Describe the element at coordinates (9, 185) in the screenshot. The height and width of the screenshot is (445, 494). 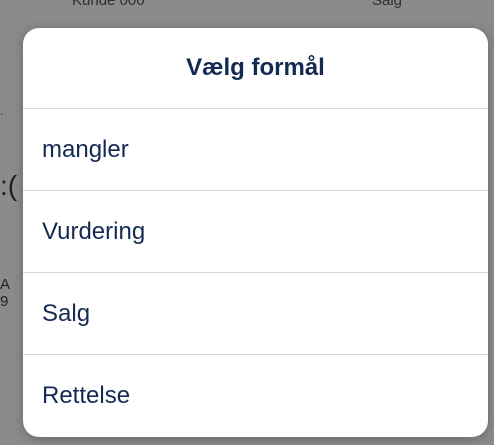
I see `background-text-fragment: :(` at that location.